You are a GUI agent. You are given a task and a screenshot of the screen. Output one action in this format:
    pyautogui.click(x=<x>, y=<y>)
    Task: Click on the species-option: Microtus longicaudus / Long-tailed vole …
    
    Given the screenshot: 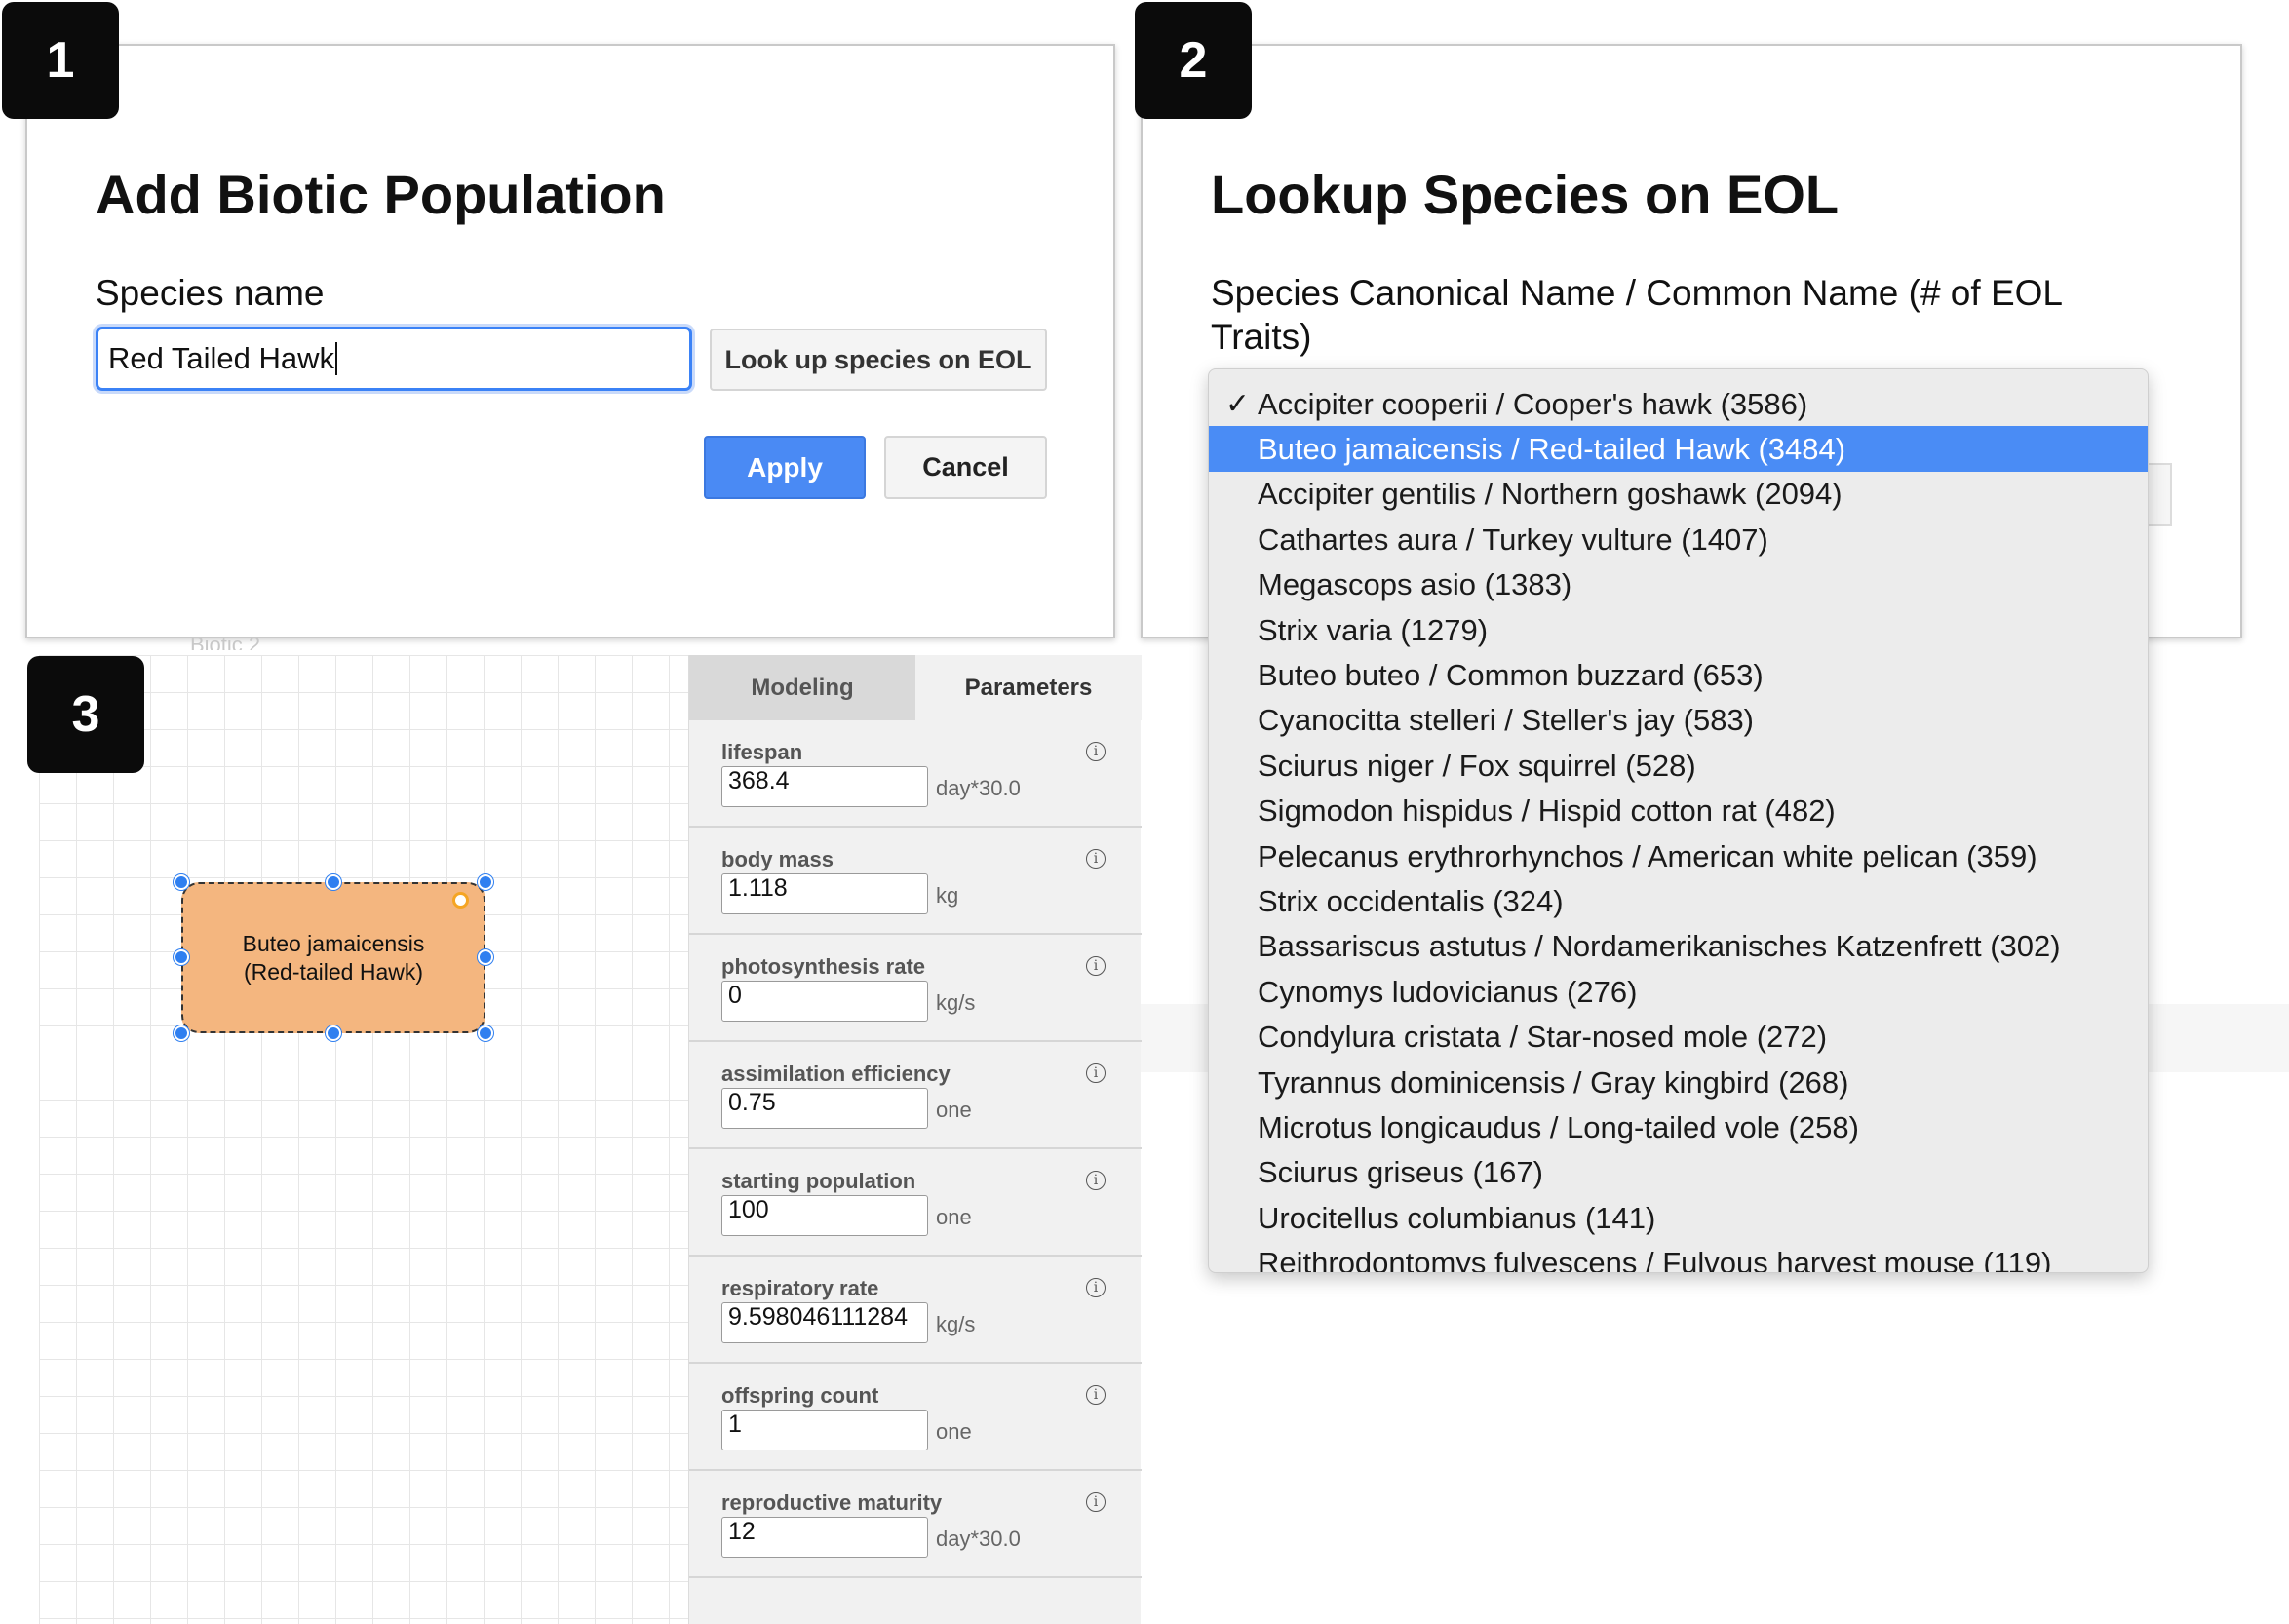 What is the action you would take?
    pyautogui.click(x=1678, y=1127)
    